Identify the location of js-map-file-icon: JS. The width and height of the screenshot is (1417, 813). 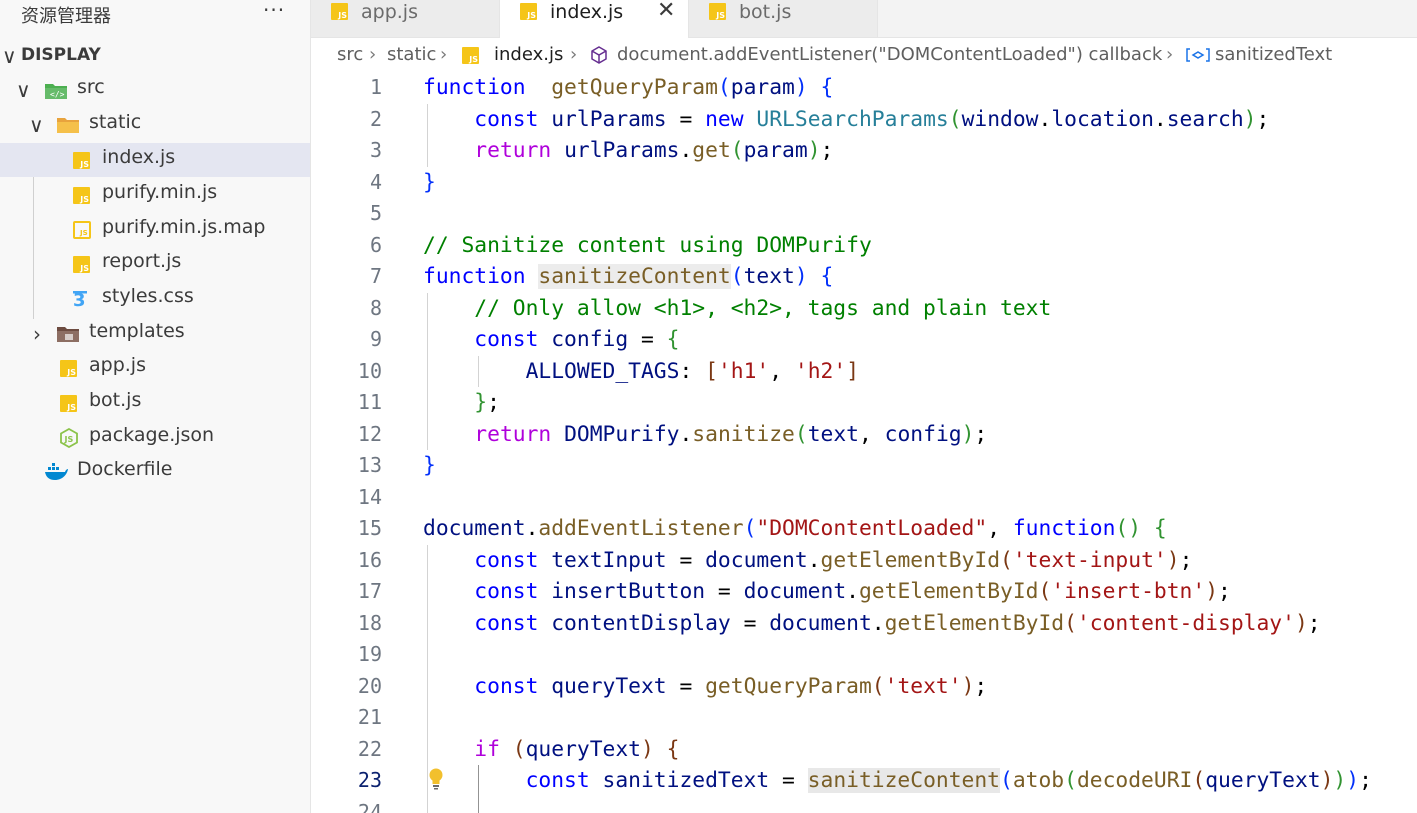
(82, 232).